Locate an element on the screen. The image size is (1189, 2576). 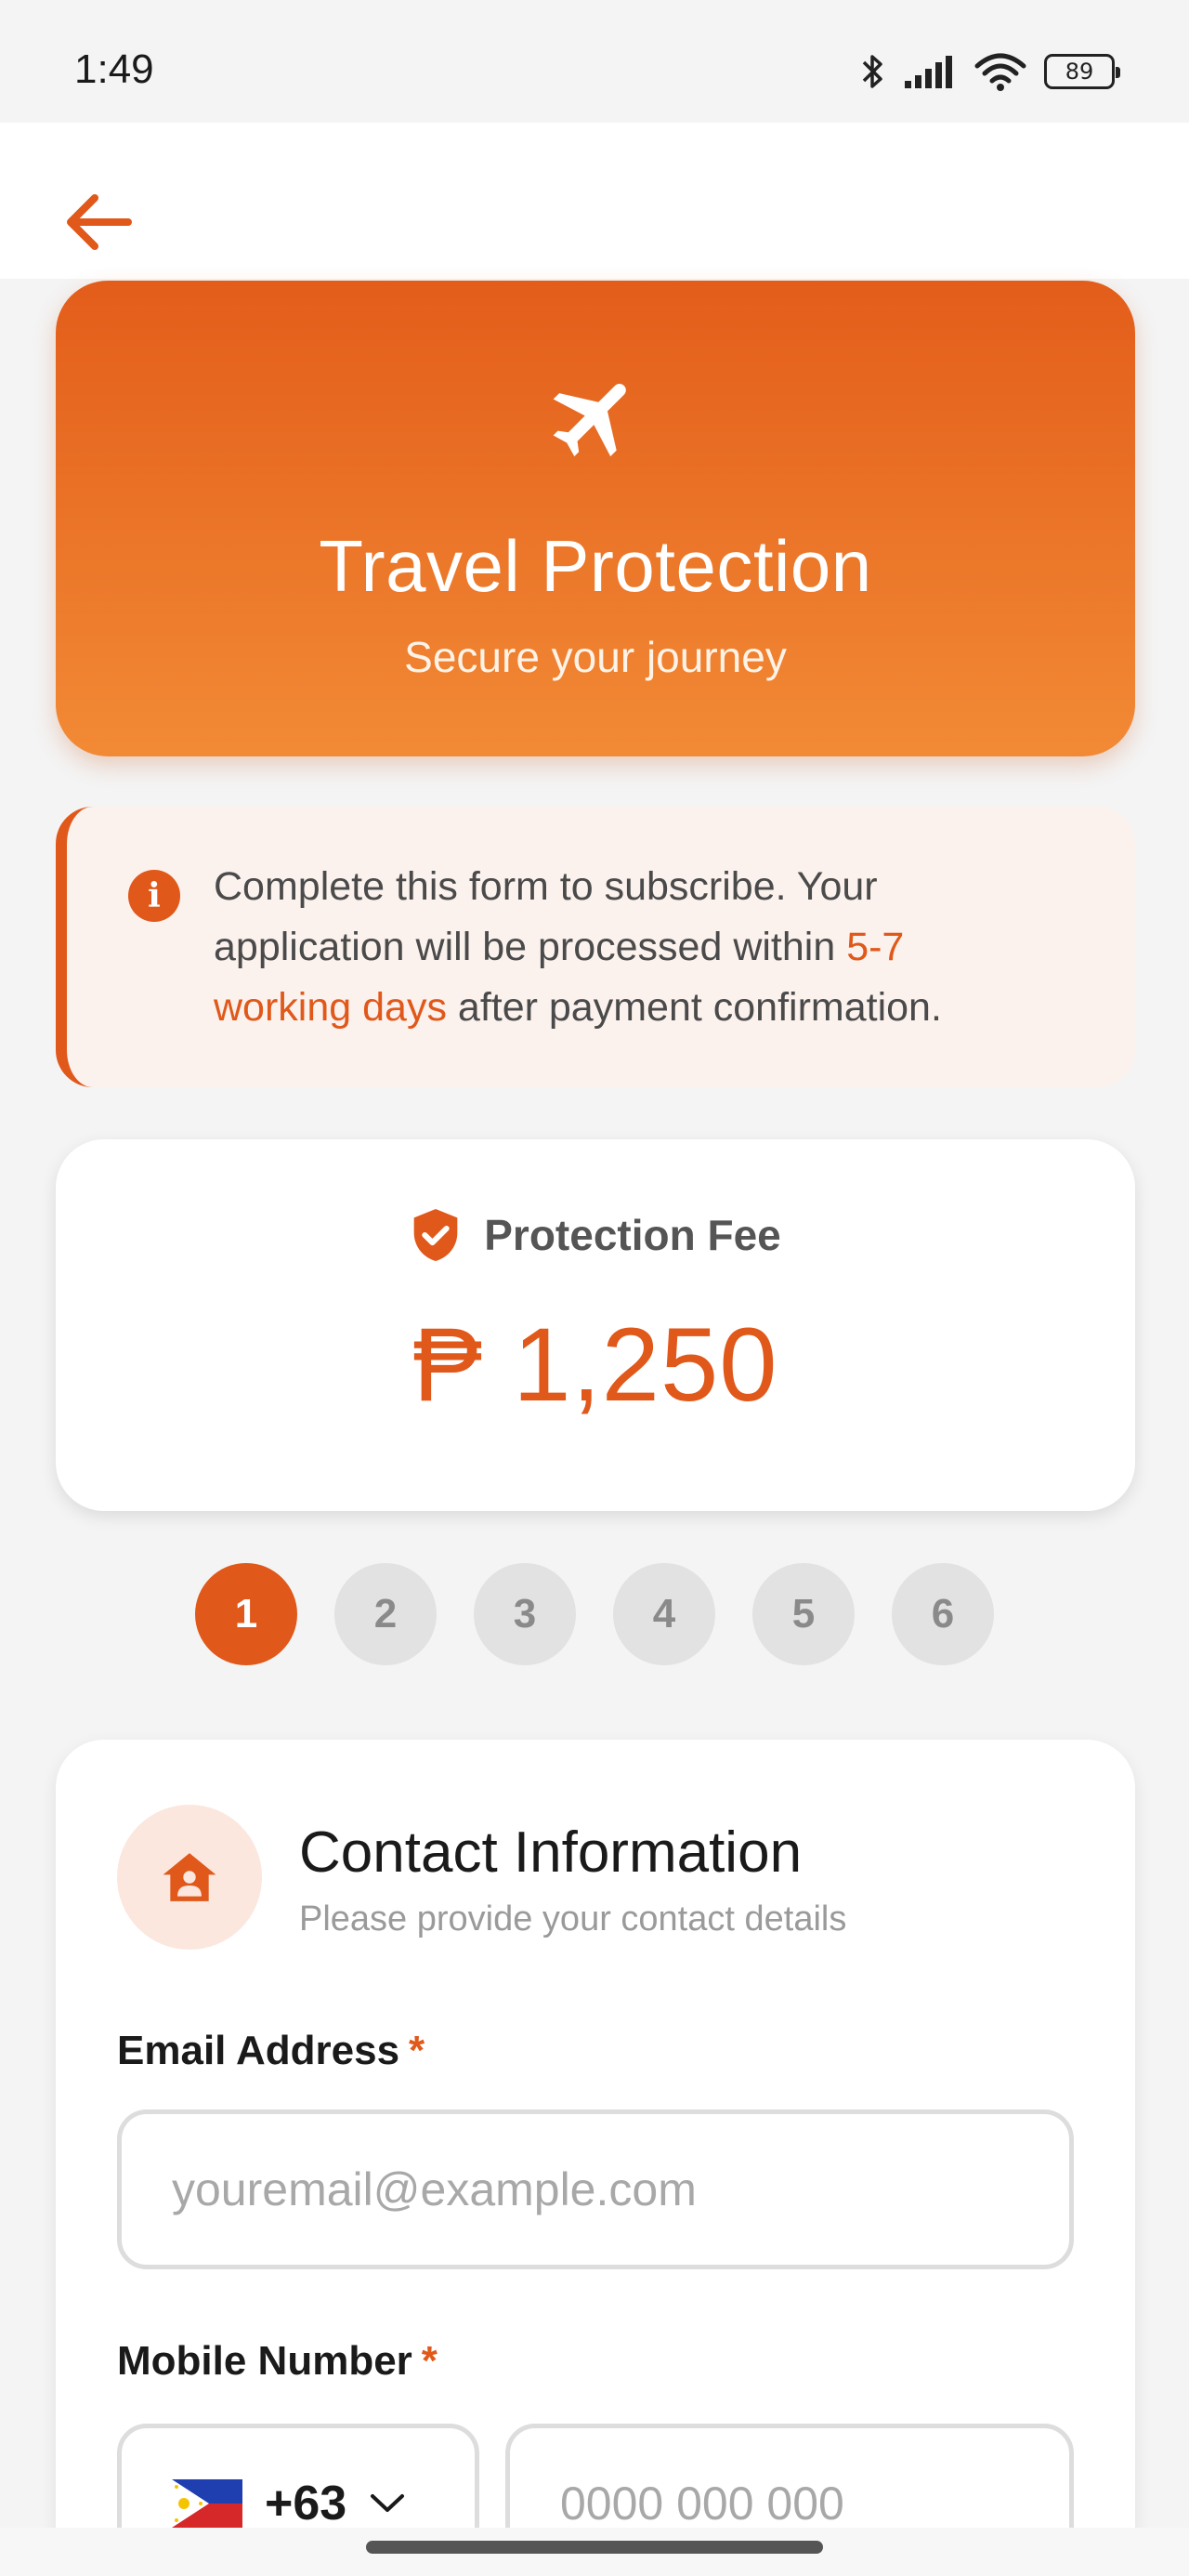
step-1: 1 is located at coordinates (246, 1614).